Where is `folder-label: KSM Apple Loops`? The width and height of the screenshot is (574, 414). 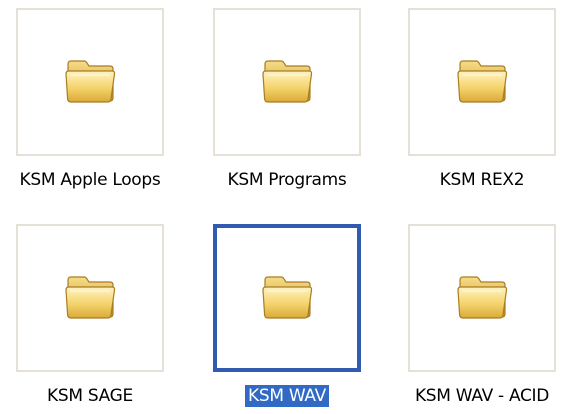
folder-label: KSM Apple Loops is located at coordinates (90, 180).